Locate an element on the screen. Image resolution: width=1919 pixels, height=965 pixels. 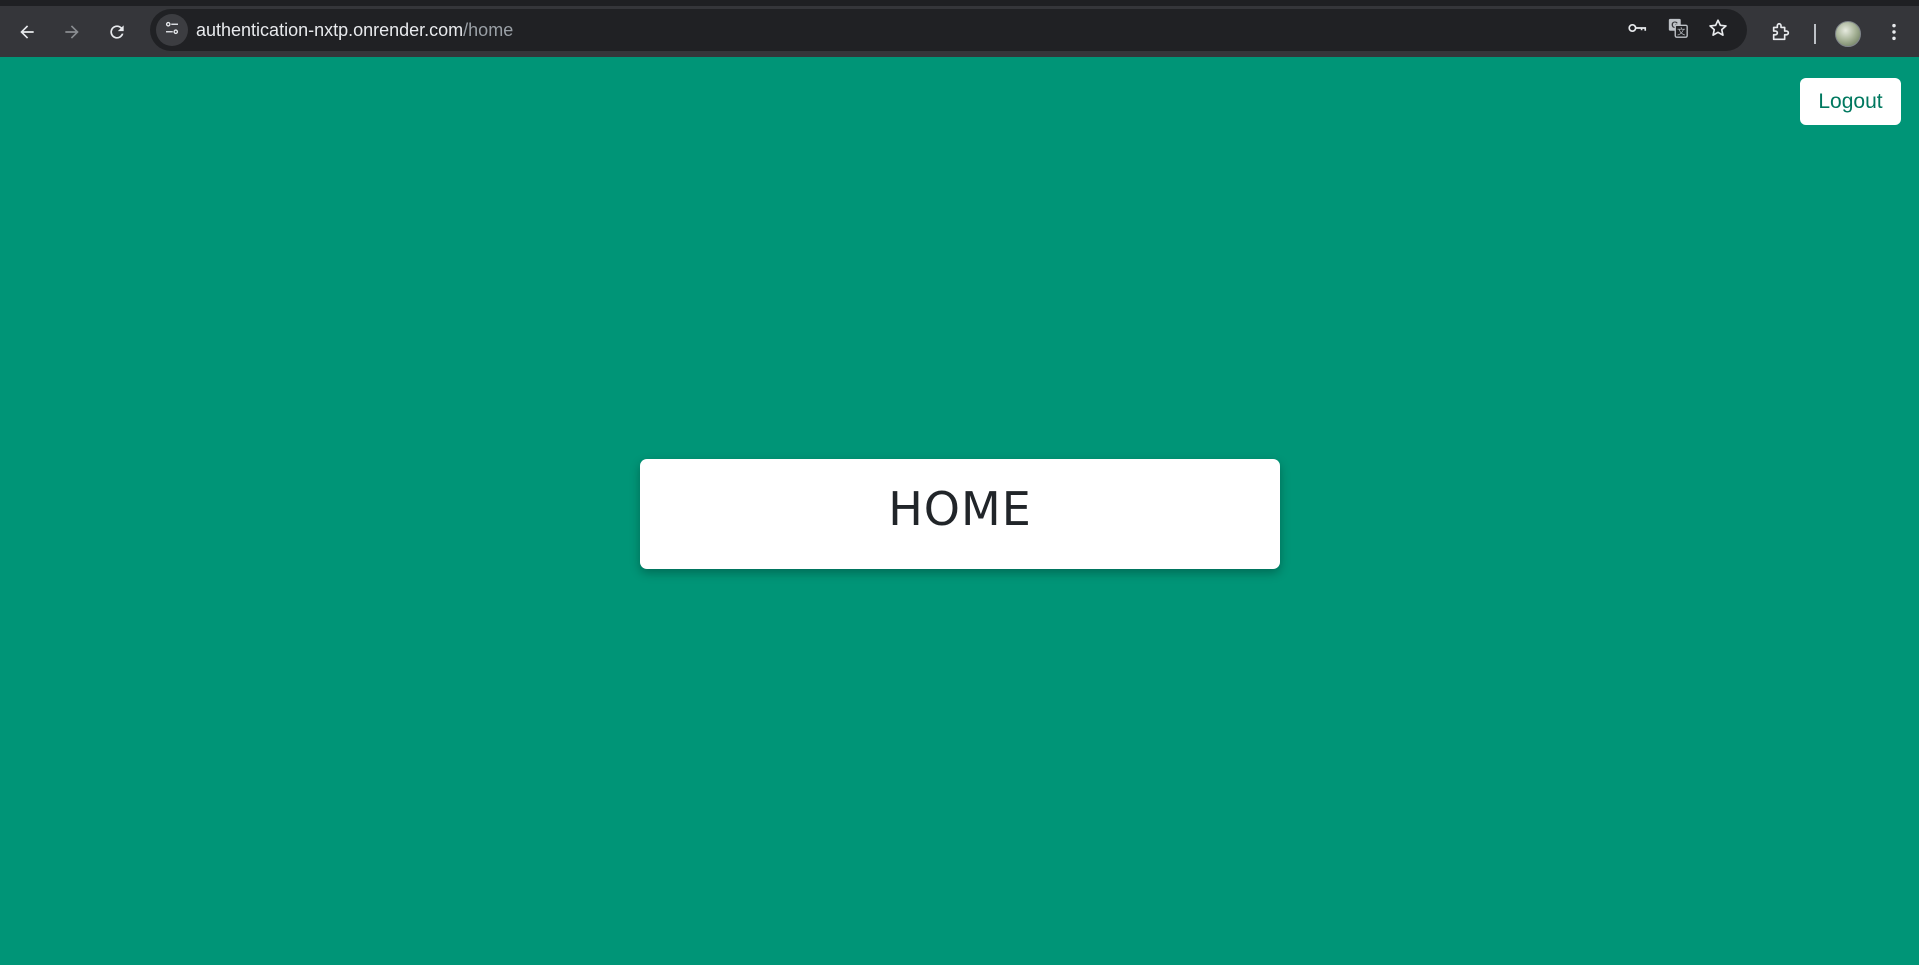
forward-button is located at coordinates (72, 34).